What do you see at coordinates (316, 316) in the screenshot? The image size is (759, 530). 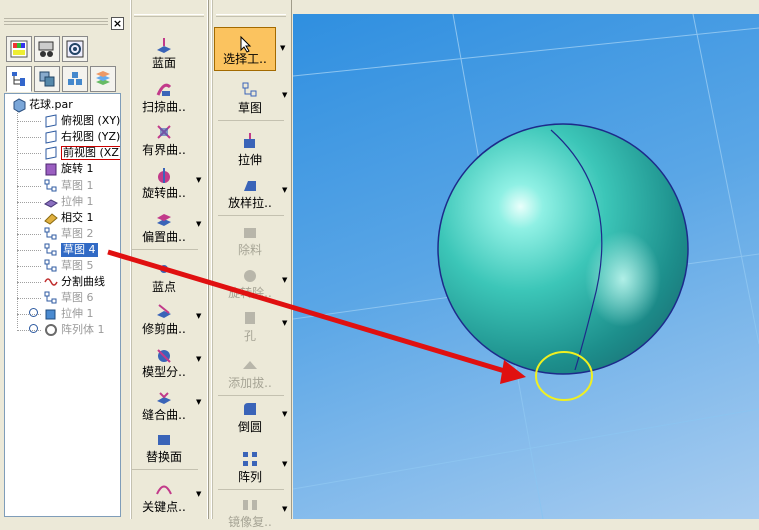 I see `annotation-arrow` at bounding box center [316, 316].